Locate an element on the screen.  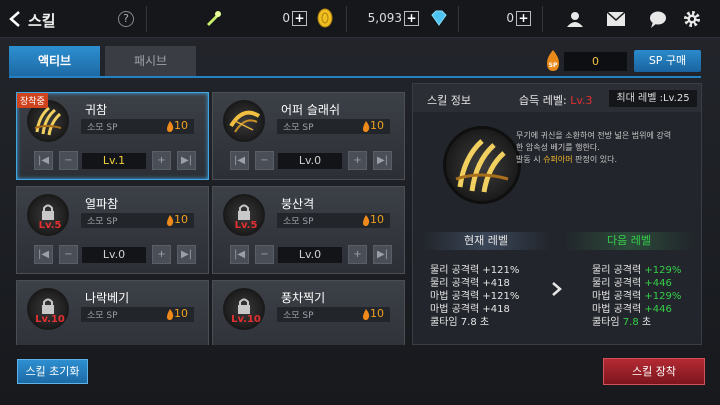
skill-card-pungchajjikgi: Lv.10 풍차찍기 소모 SP 10 is located at coordinates (308, 312).